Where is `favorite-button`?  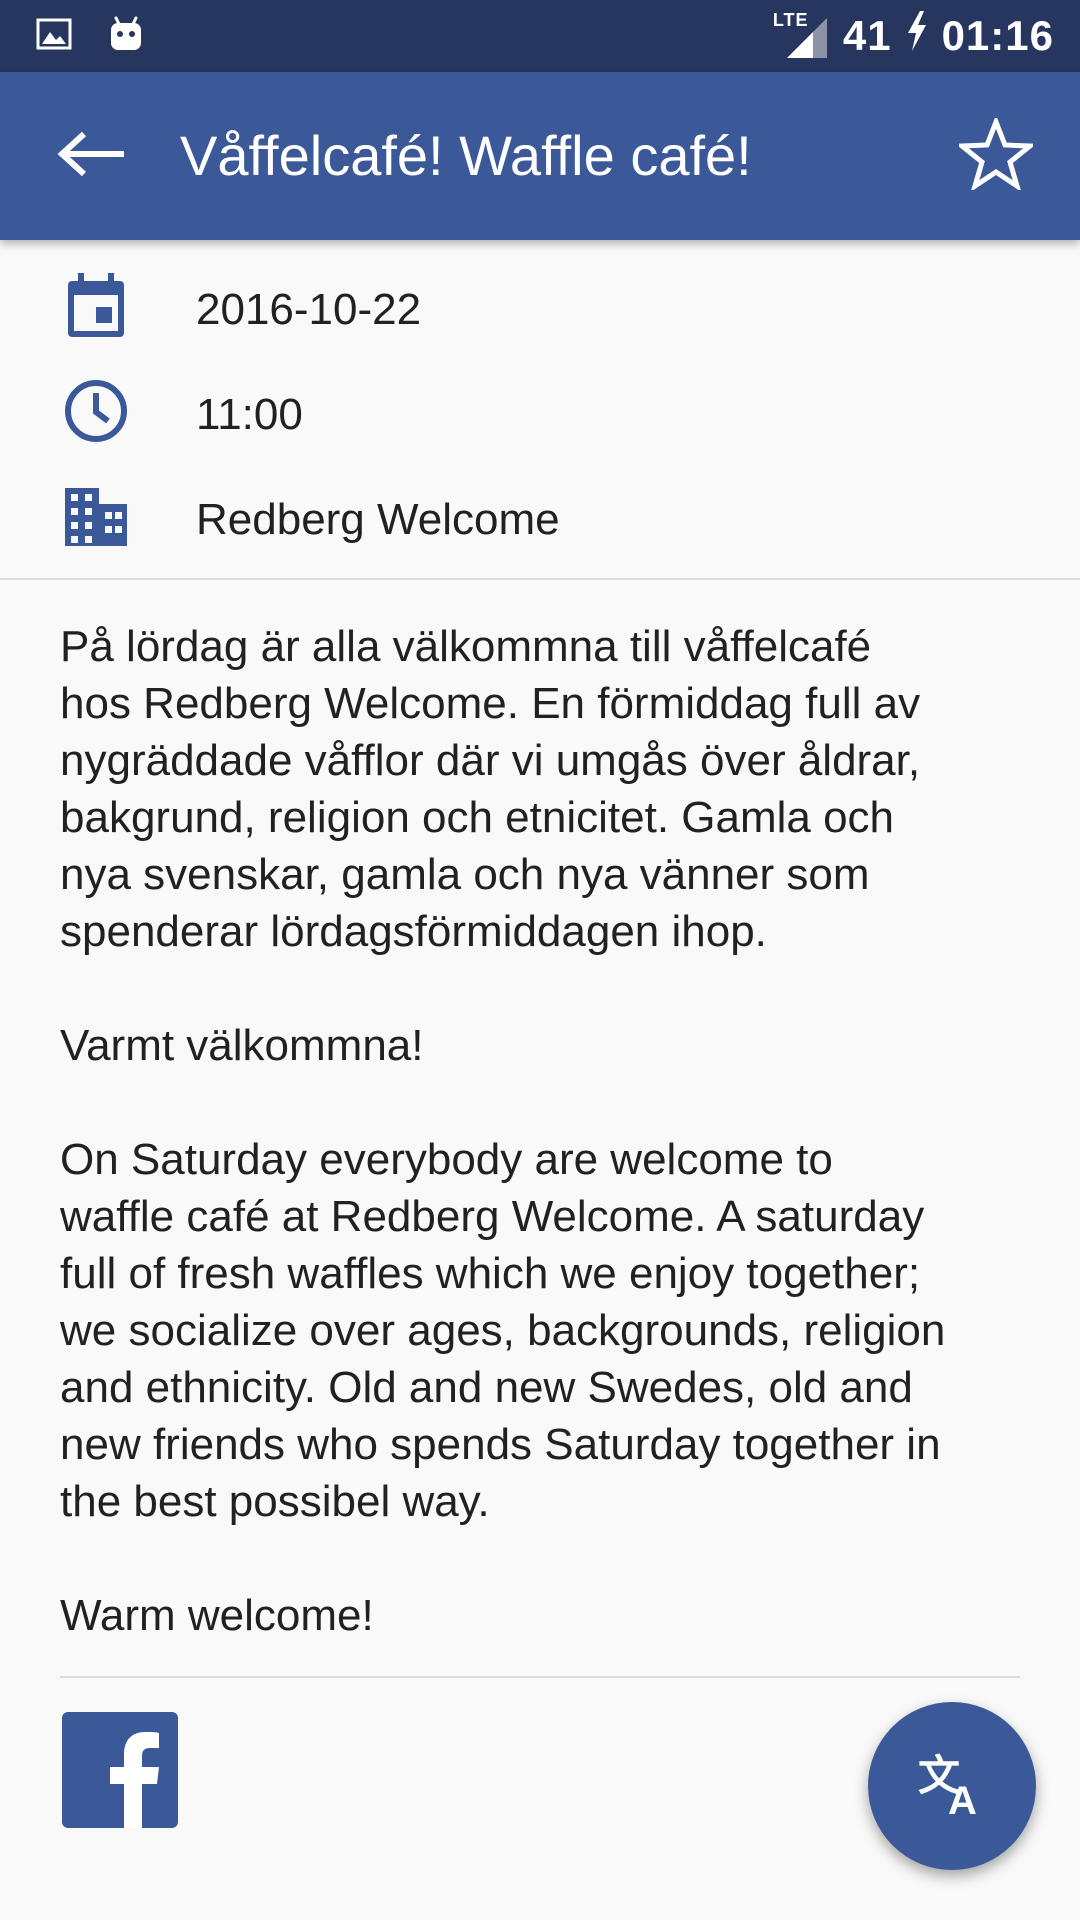 favorite-button is located at coordinates (996, 156).